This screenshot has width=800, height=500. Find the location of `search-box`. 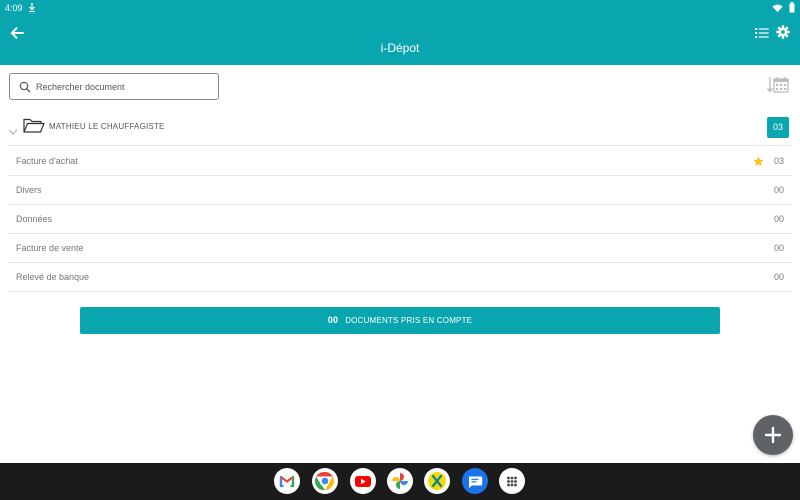

search-box is located at coordinates (114, 86).